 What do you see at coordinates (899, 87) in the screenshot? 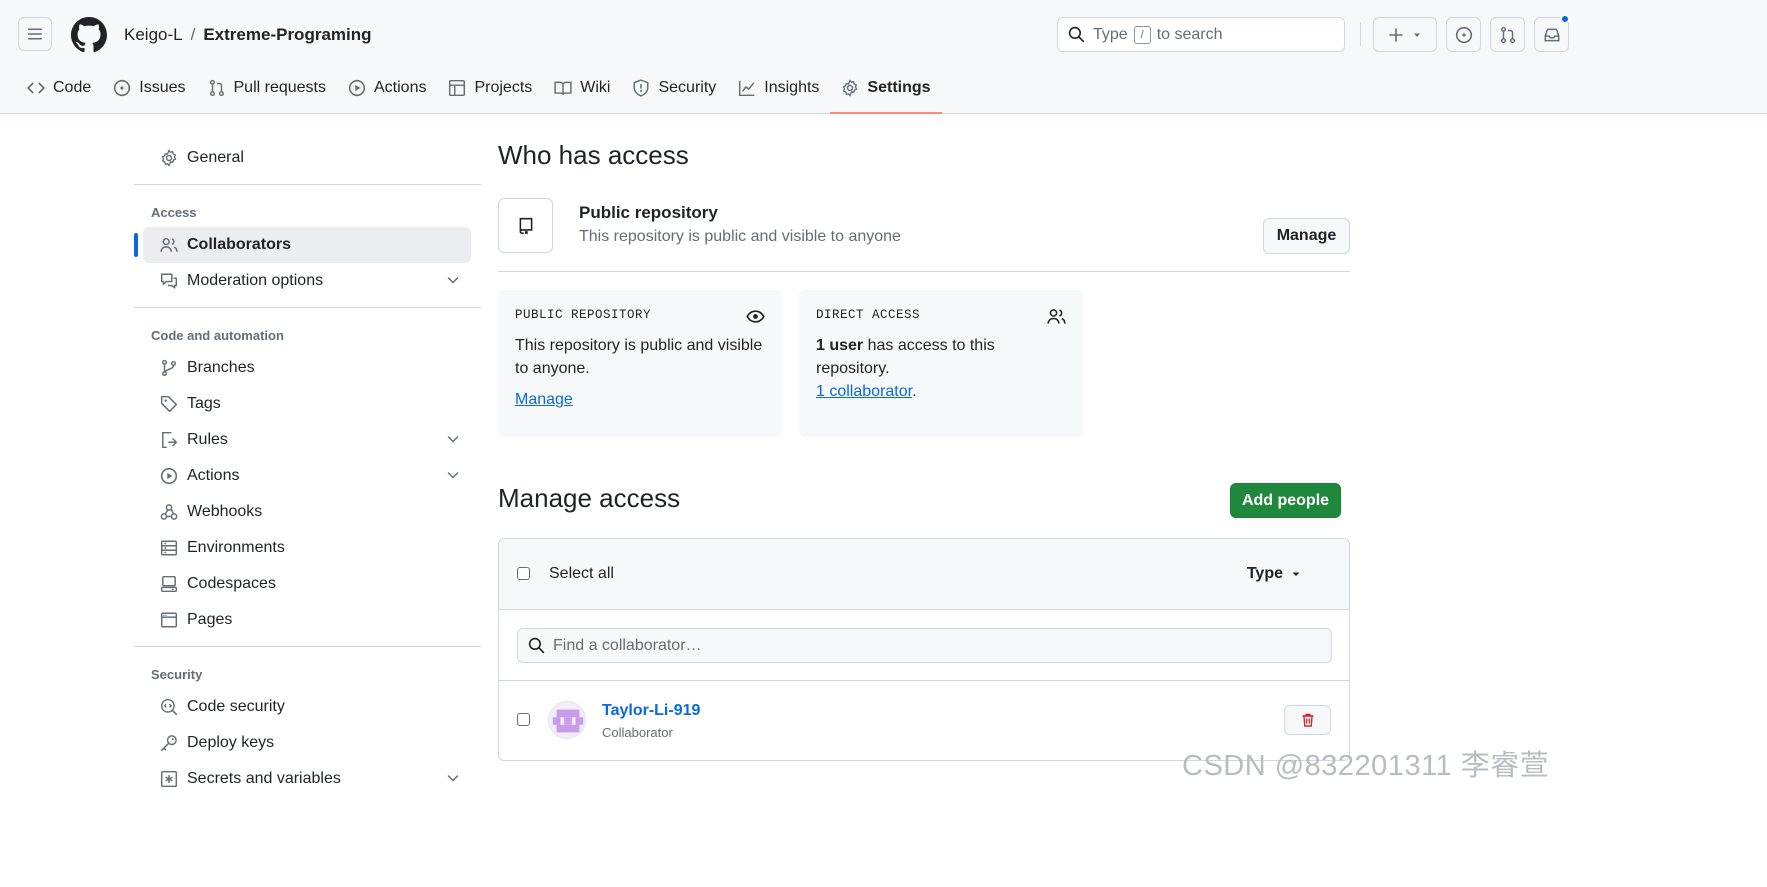
I see `tab-label: Settings` at bounding box center [899, 87].